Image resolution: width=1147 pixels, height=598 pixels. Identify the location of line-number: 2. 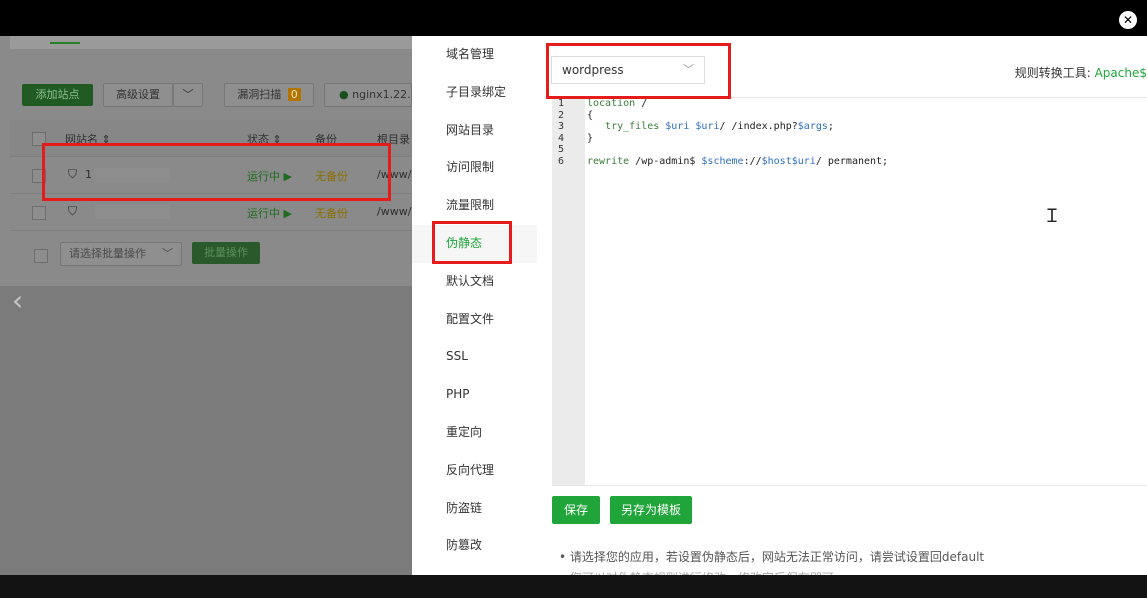
(561, 115).